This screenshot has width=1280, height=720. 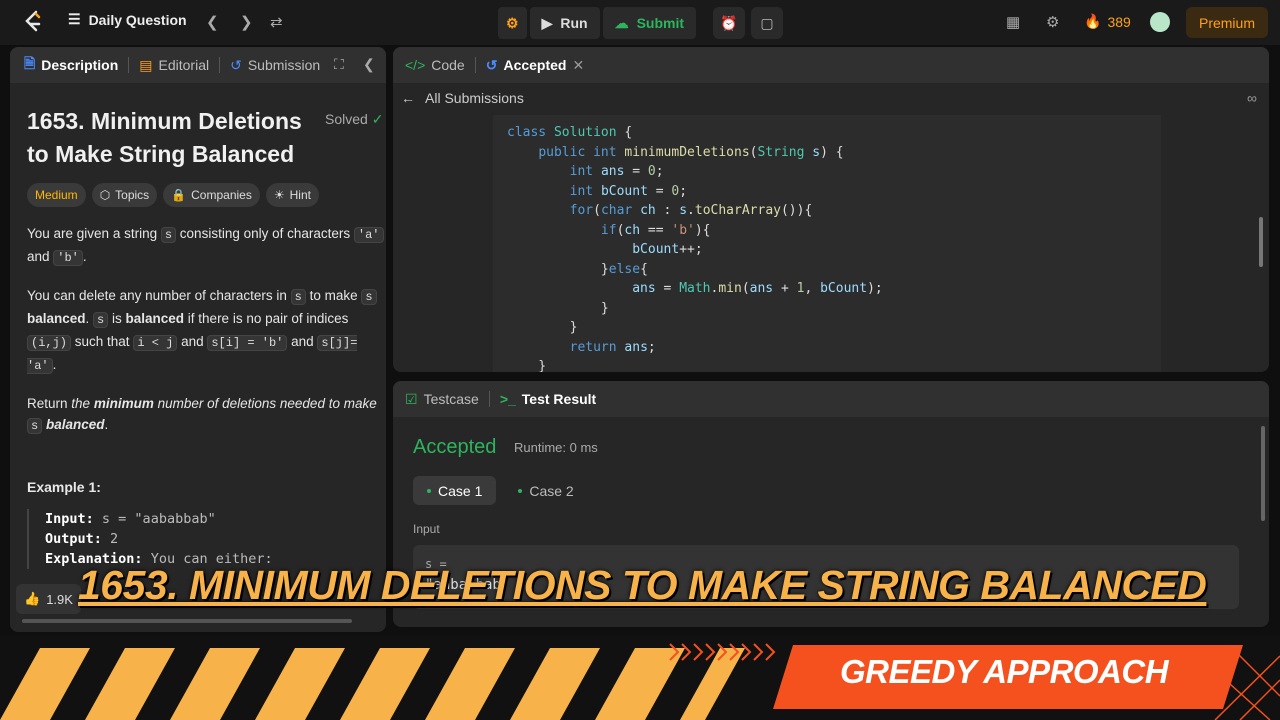 What do you see at coordinates (831, 399) in the screenshot?
I see `result-tabs: ☑ Testcase >_ Test Result` at bounding box center [831, 399].